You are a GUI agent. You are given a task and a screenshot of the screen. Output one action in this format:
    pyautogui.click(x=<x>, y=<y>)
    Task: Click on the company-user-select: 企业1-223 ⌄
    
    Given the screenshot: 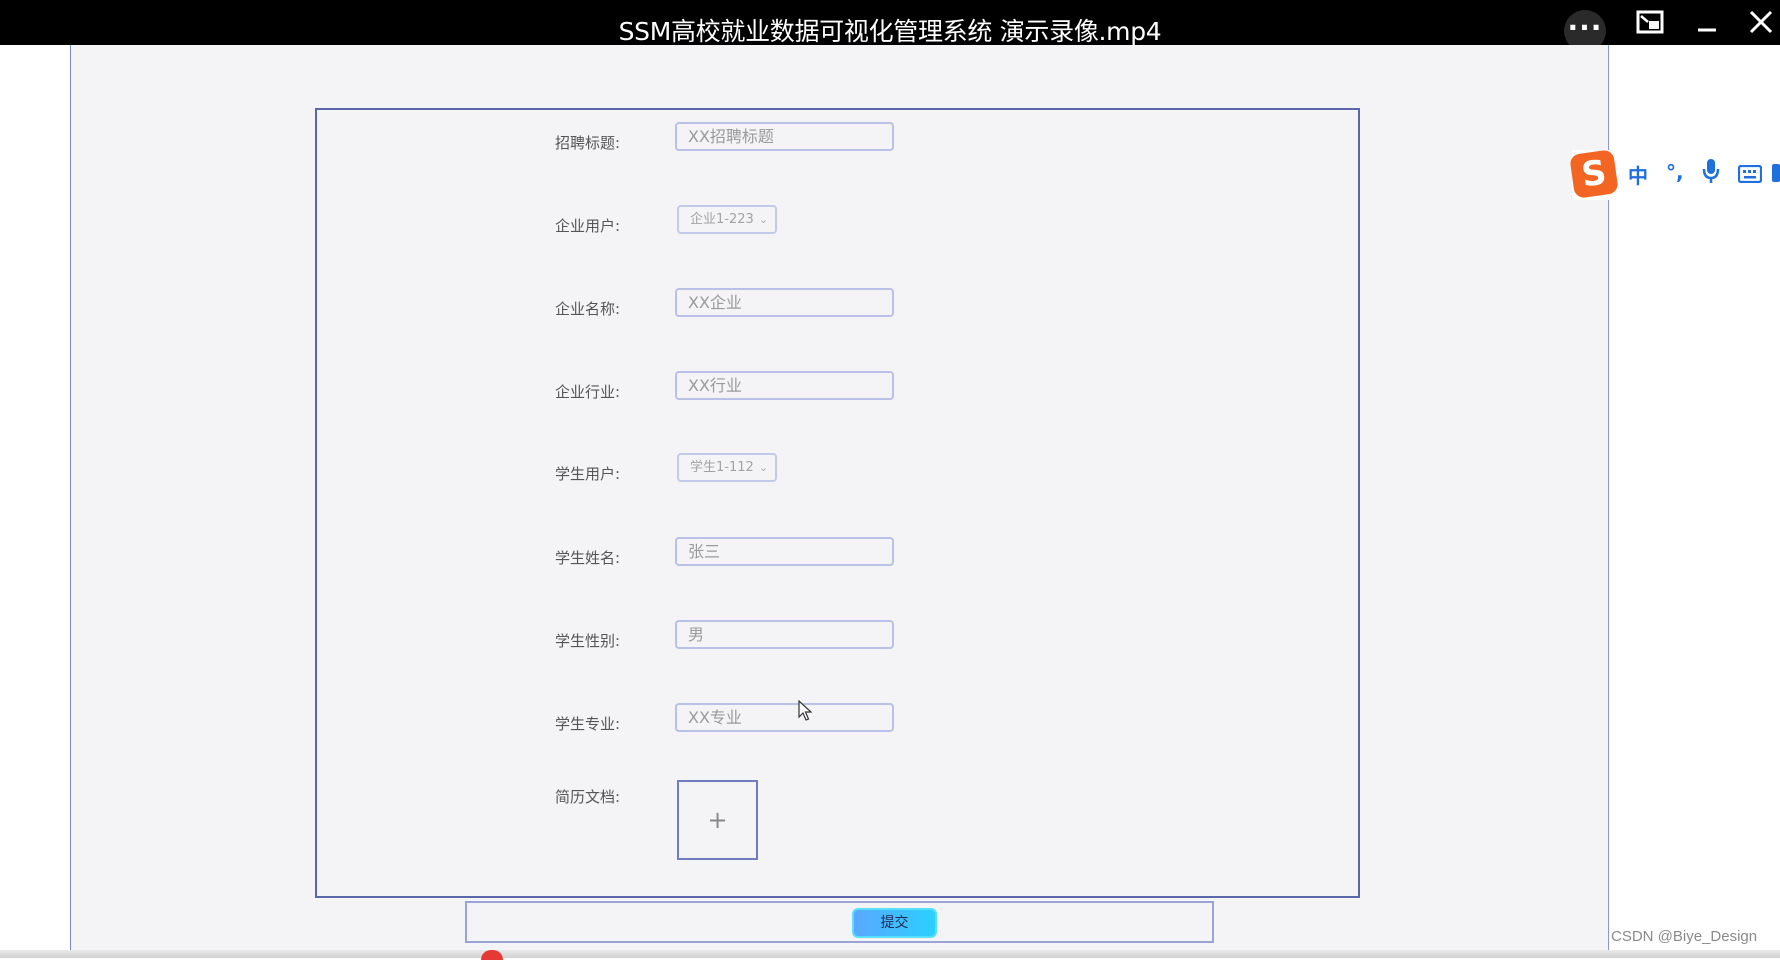 What is the action you would take?
    pyautogui.click(x=727, y=219)
    